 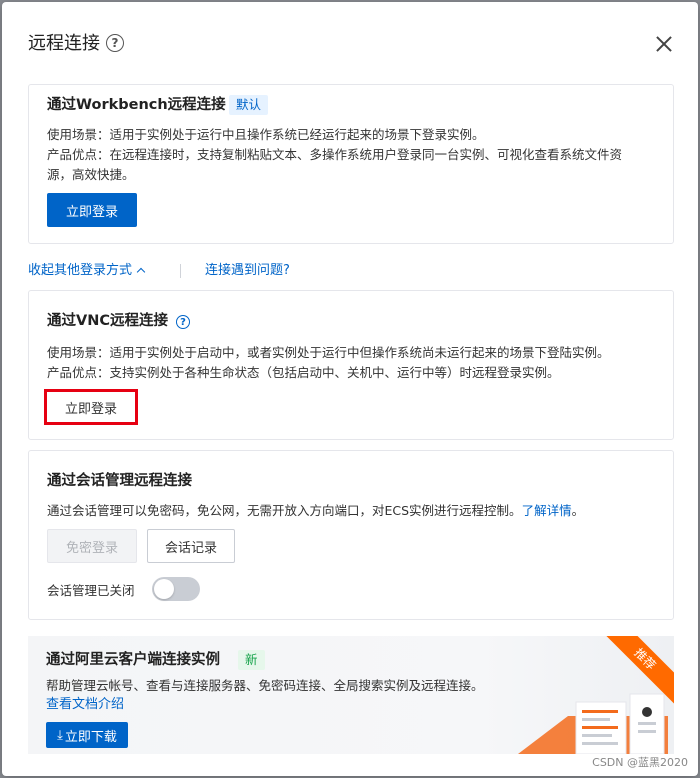 I want to click on chevron-up-icon, so click(x=141, y=271).